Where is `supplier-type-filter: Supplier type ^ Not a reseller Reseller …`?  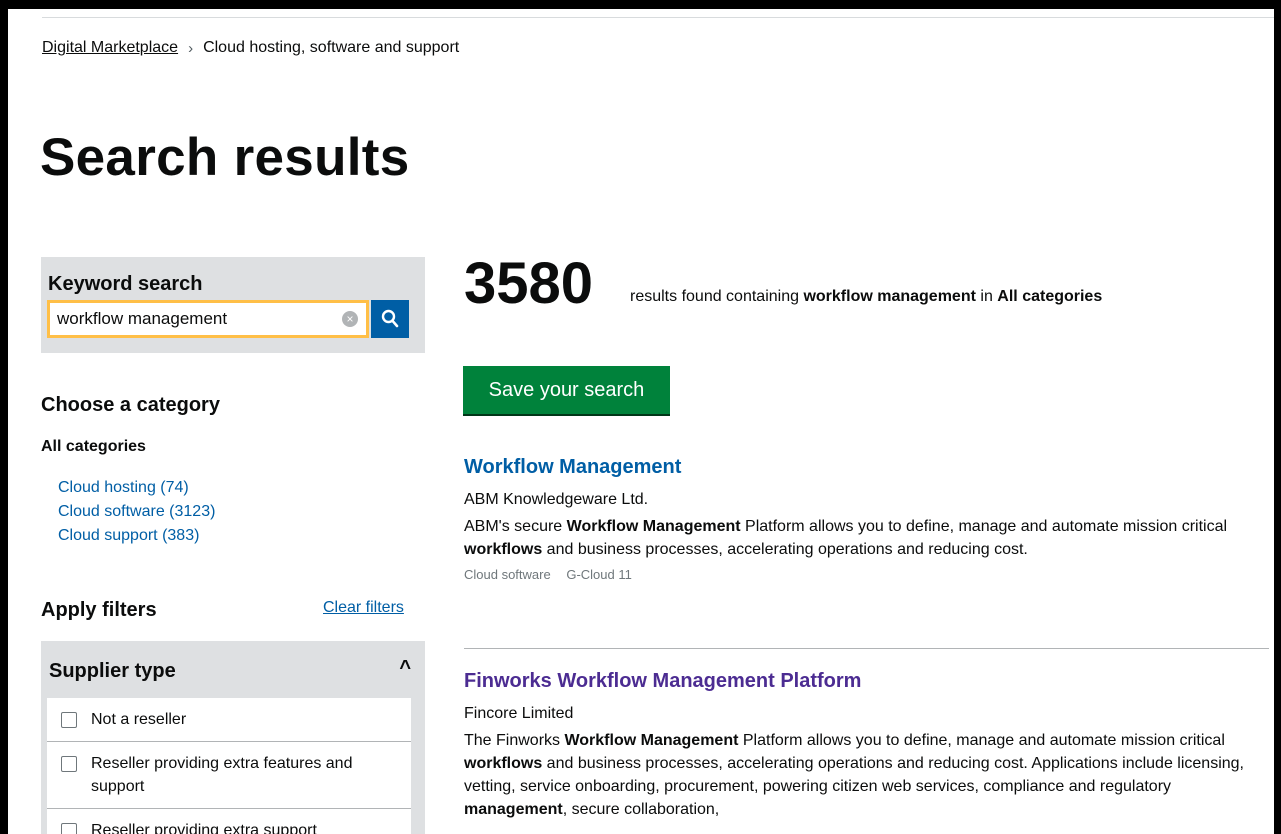
supplier-type-filter: Supplier type ^ Not a reseller Reseller … is located at coordinates (233, 737).